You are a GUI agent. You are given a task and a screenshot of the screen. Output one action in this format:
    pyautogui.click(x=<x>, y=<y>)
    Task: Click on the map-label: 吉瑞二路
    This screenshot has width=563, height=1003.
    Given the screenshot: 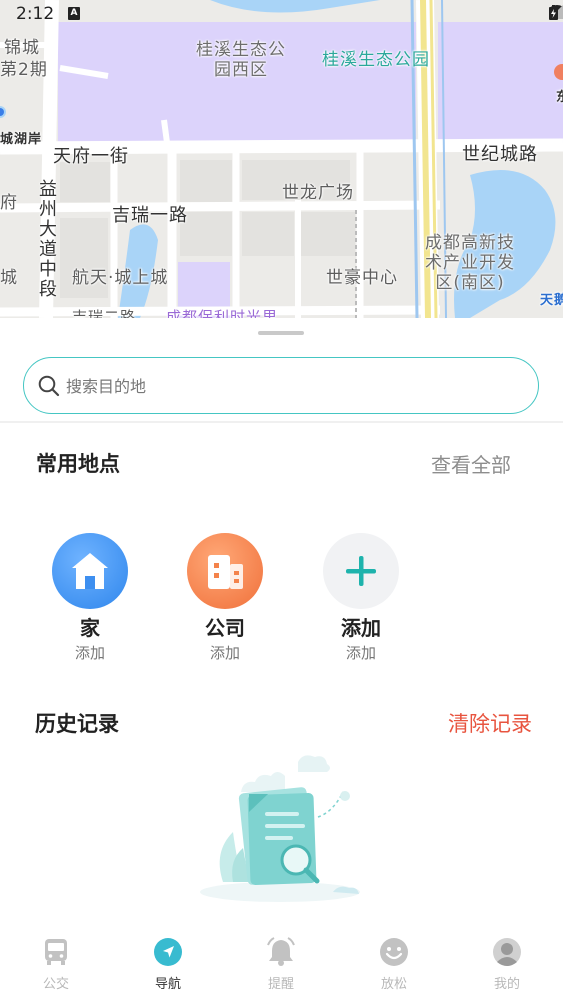 What is the action you would take?
    pyautogui.click(x=104, y=313)
    